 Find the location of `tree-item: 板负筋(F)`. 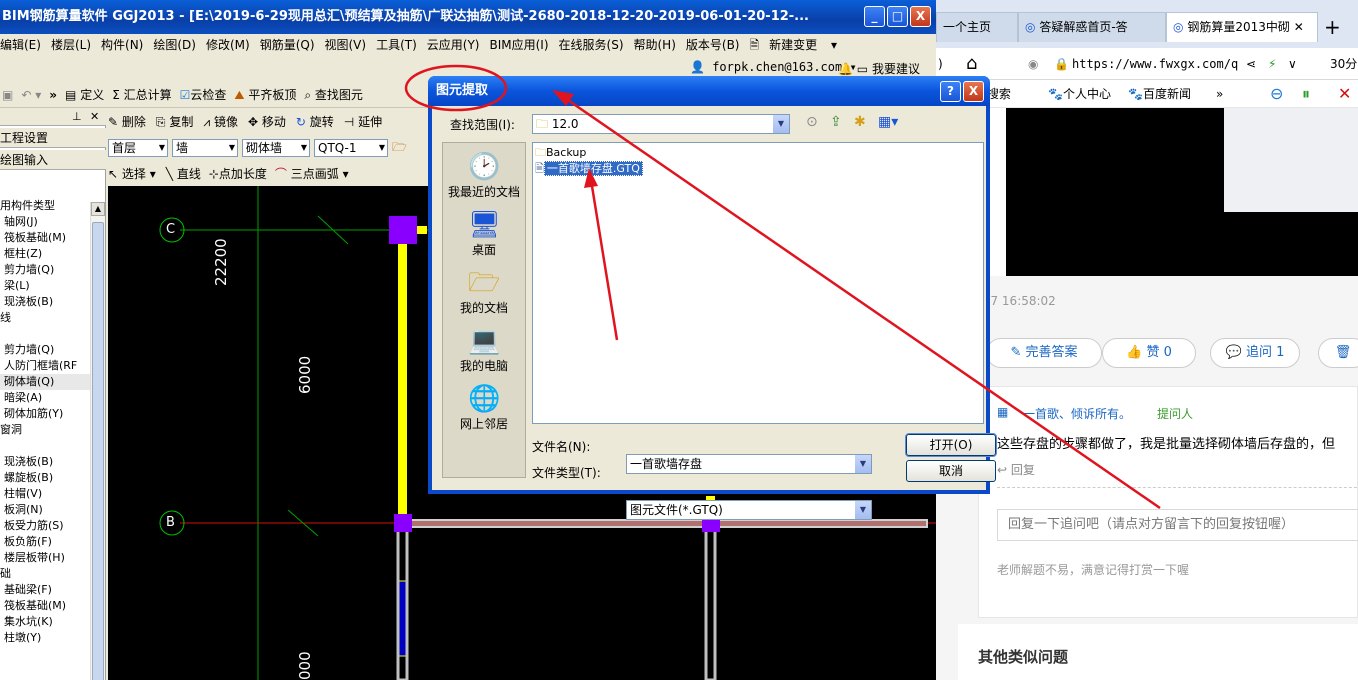

tree-item: 板负筋(F) is located at coordinates (45, 542).